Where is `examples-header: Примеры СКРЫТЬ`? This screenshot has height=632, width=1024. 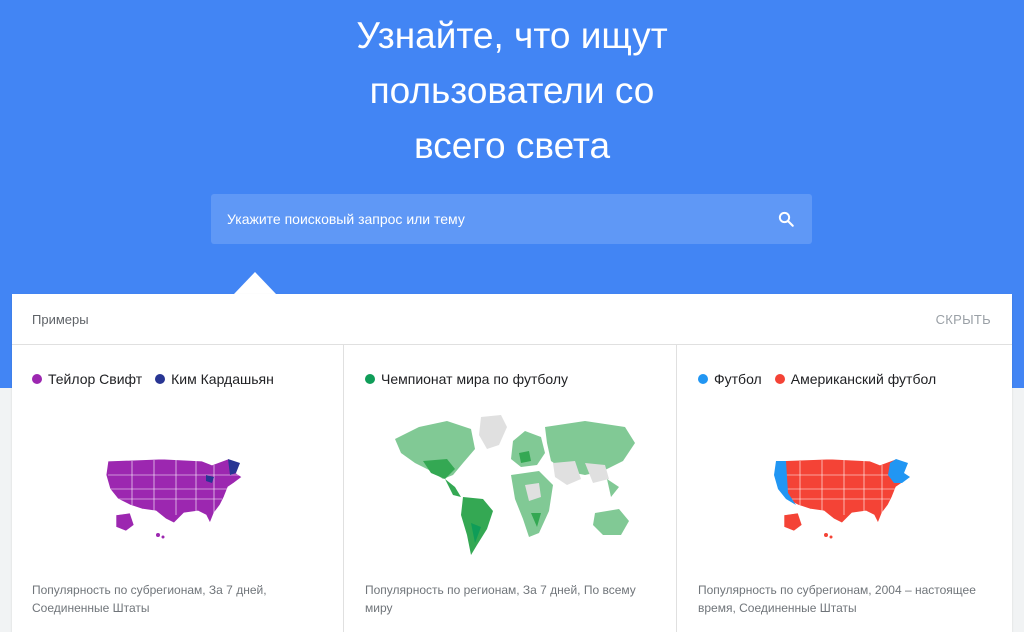 examples-header: Примеры СКРЫТЬ is located at coordinates (512, 319).